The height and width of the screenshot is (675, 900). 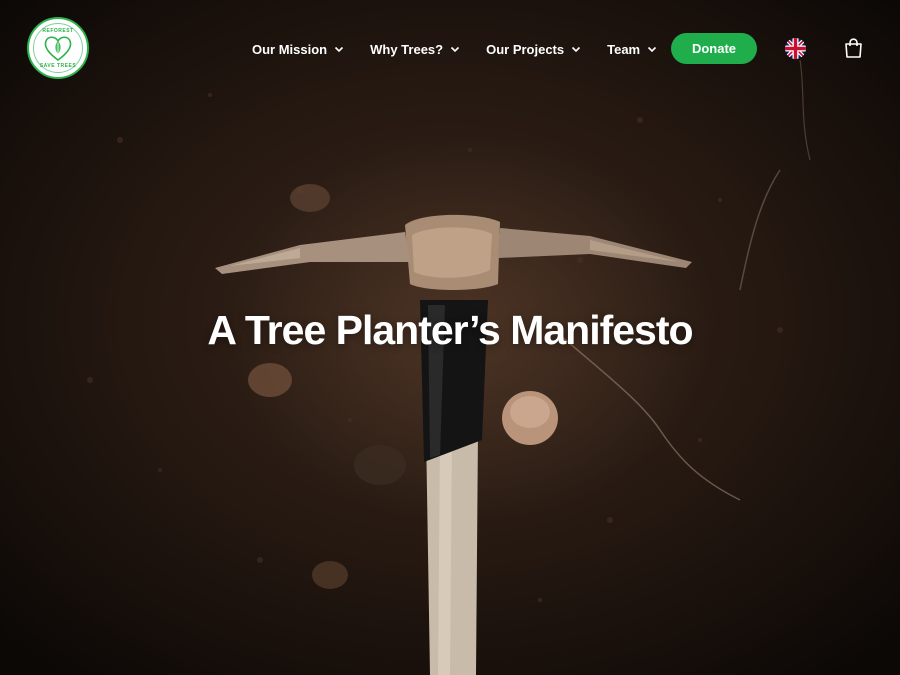 I want to click on nav-item-our-projects: Our Projects, so click(x=533, y=49).